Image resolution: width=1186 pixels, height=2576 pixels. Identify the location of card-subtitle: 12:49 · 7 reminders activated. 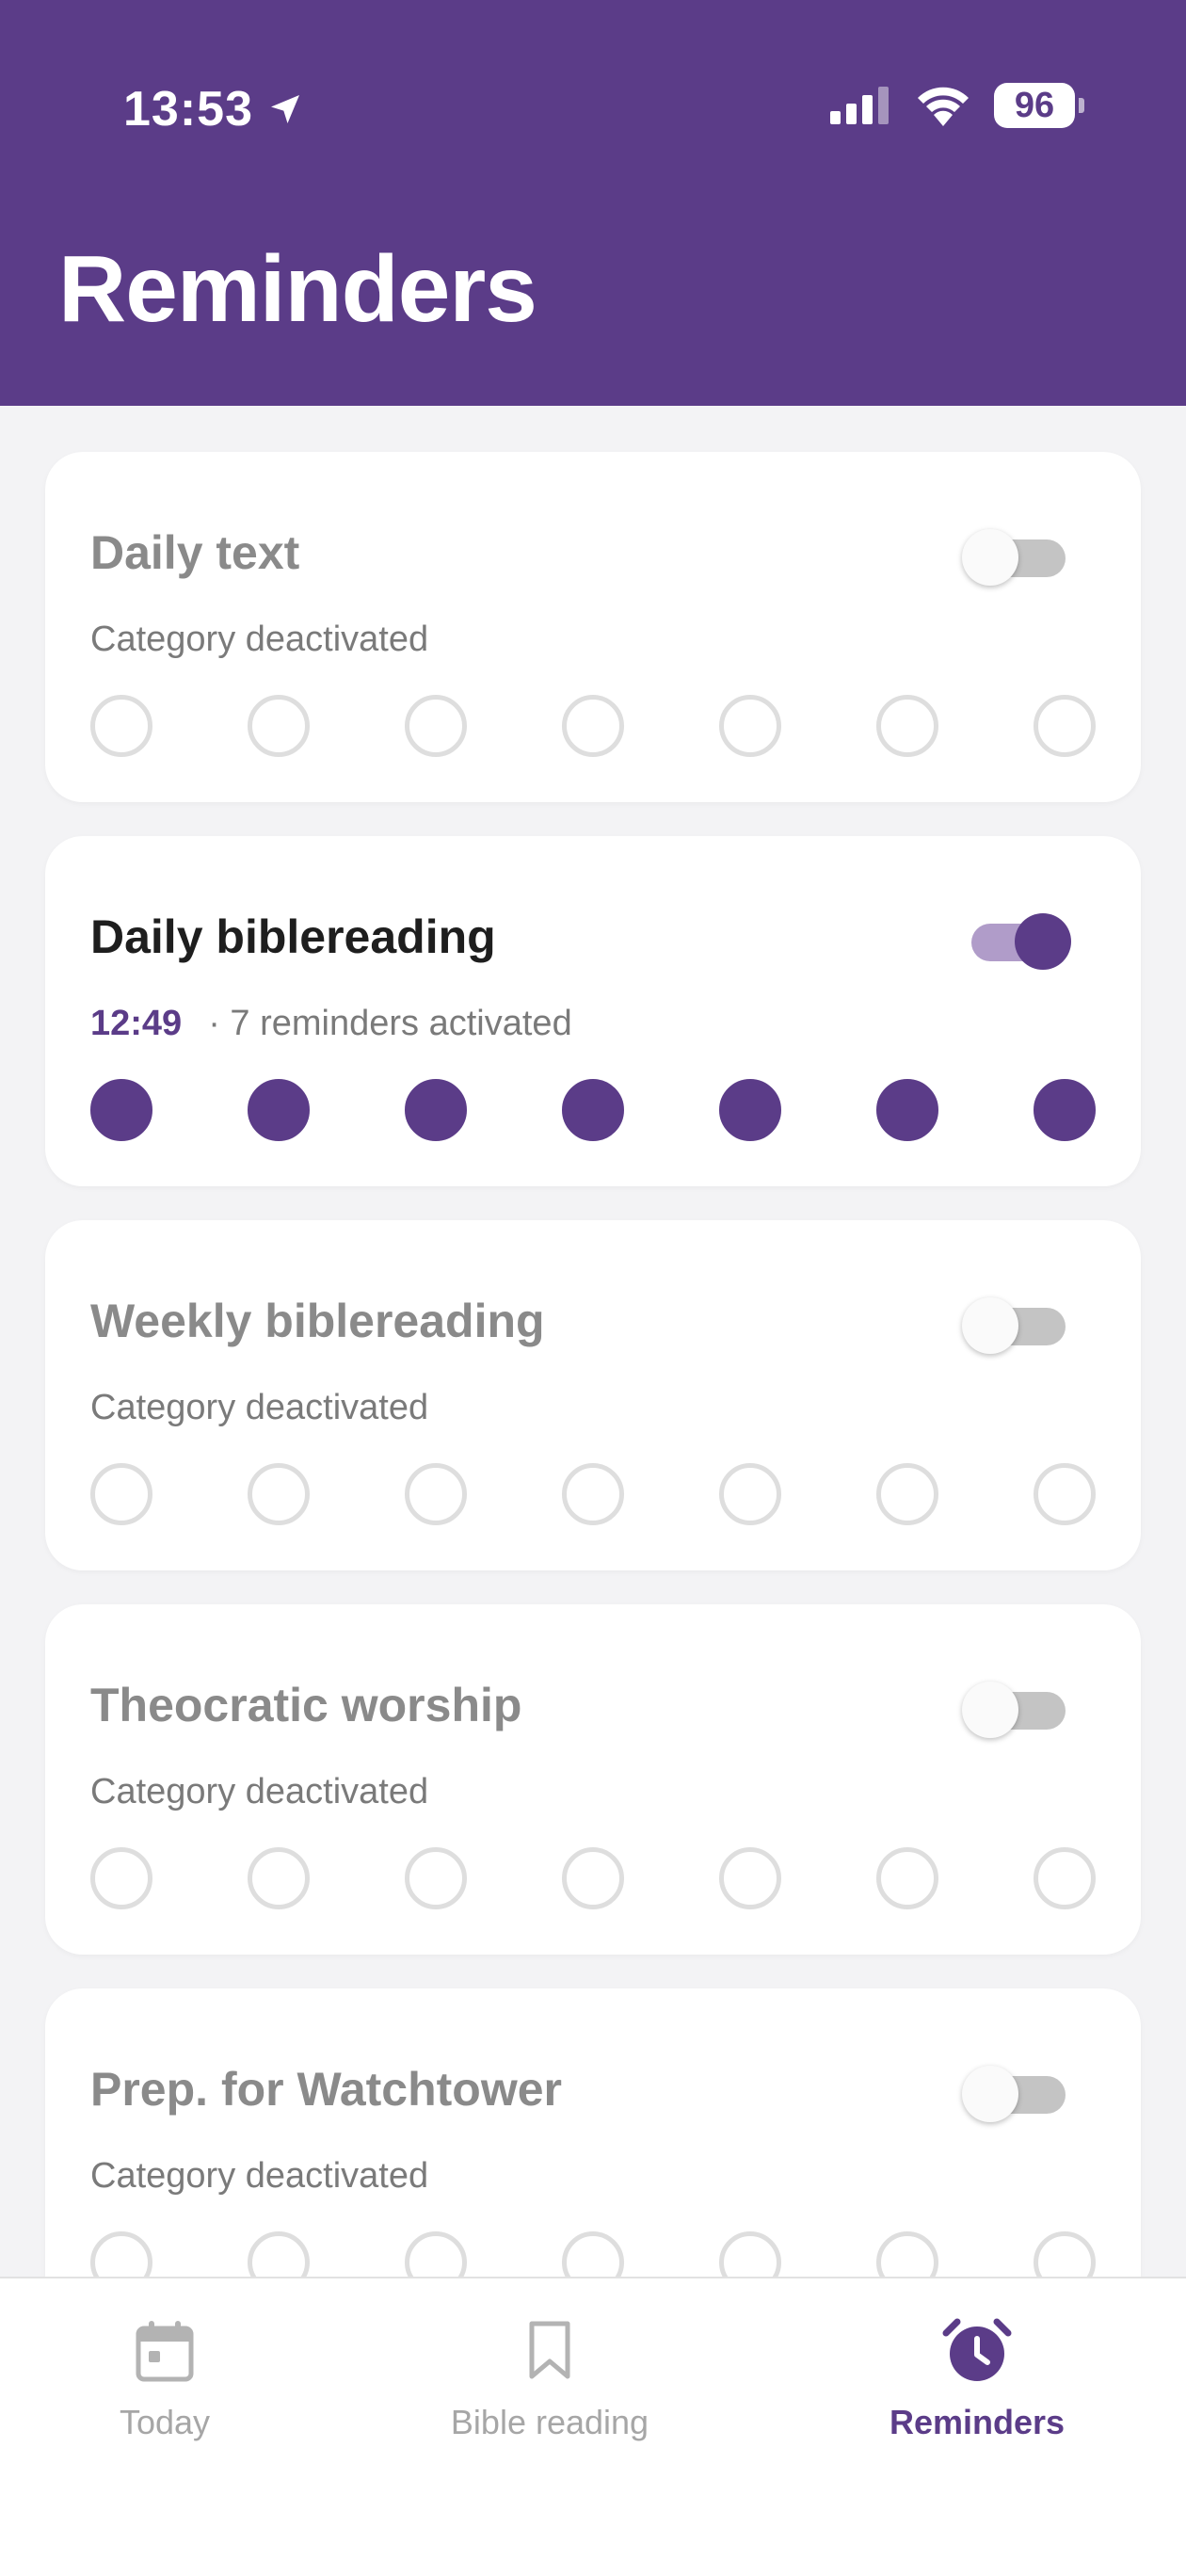
(331, 1024).